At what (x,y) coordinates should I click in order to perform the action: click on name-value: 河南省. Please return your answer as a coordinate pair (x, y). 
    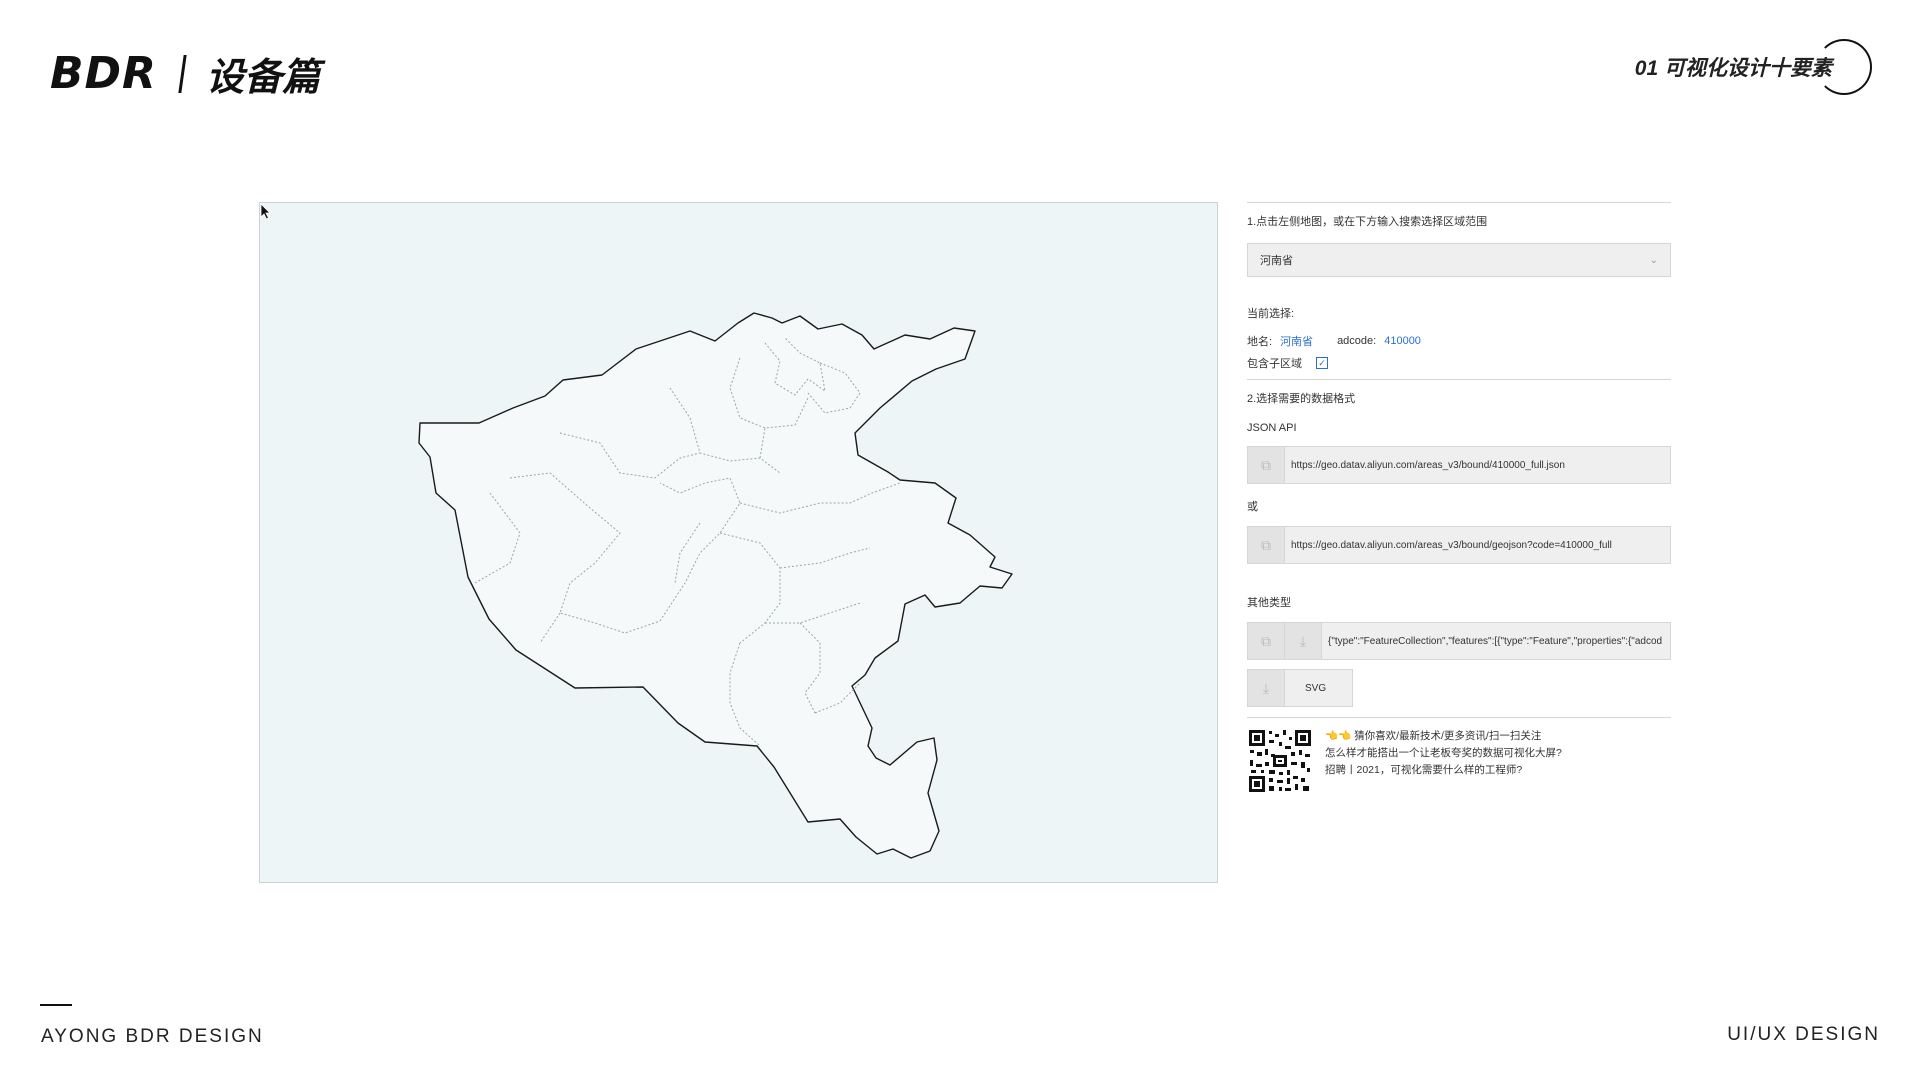
    Looking at the image, I should click on (1296, 341).